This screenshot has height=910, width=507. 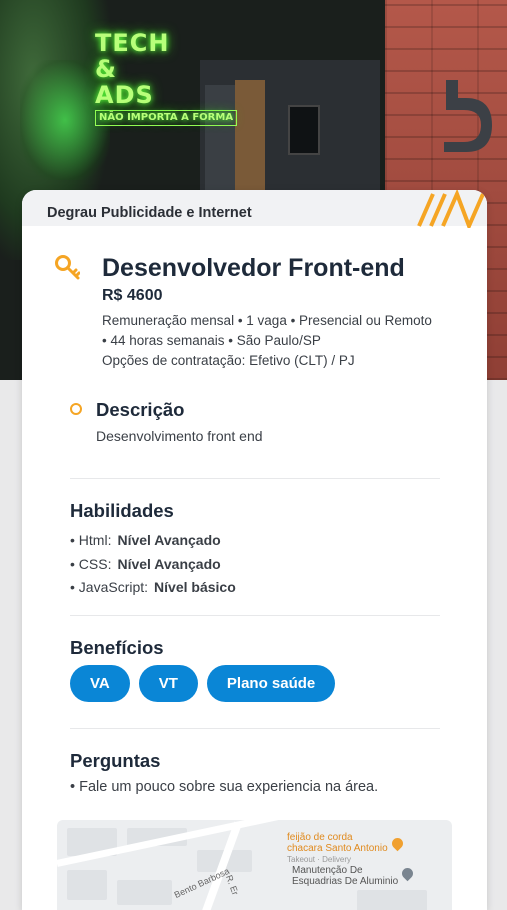 What do you see at coordinates (271, 683) in the screenshot?
I see `benefit-pill-plano-saude: Plano saúde` at bounding box center [271, 683].